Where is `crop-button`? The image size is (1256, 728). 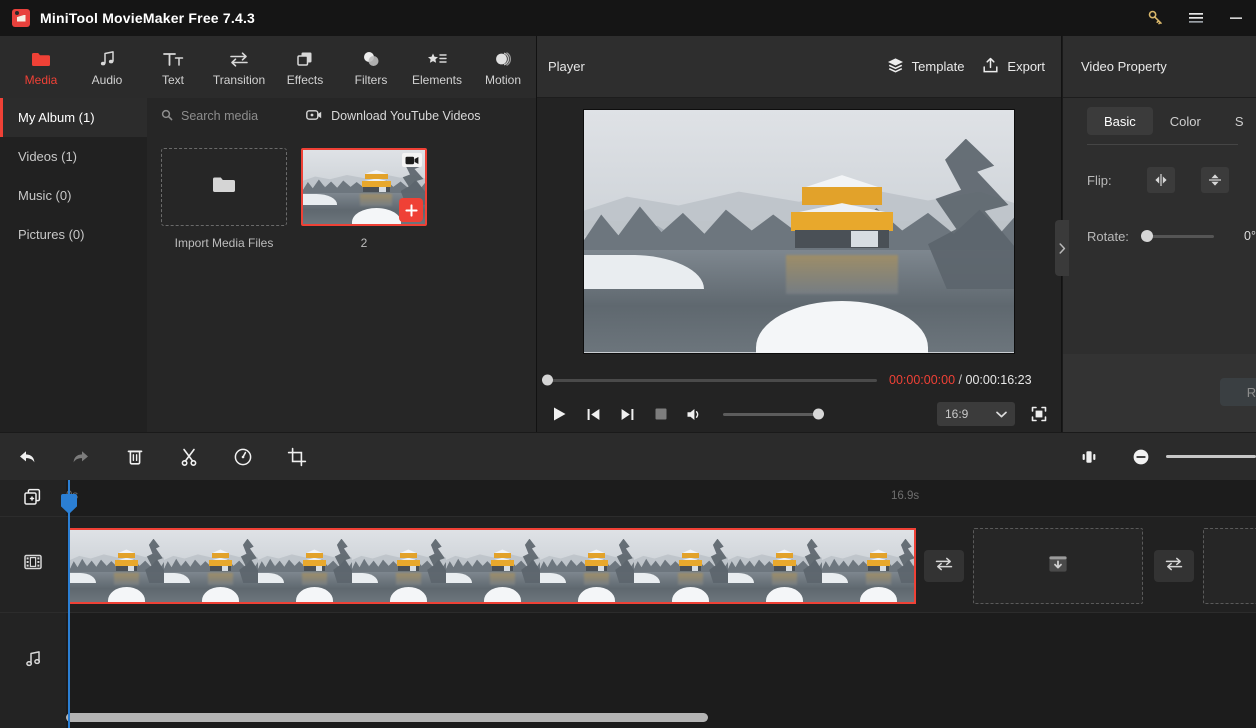
crop-button is located at coordinates (297, 456).